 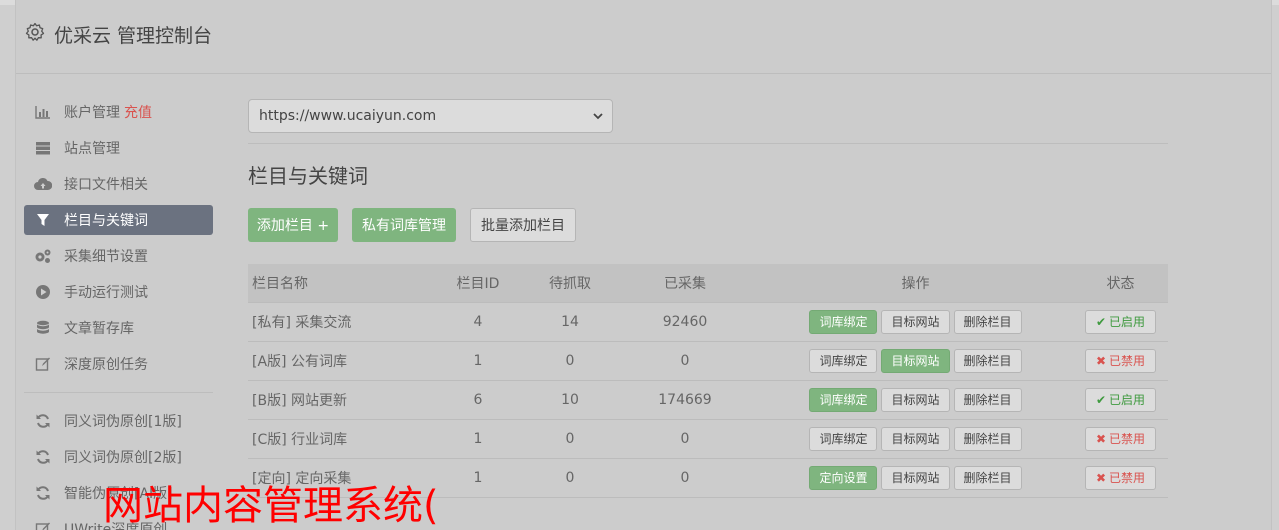 What do you see at coordinates (338, 438) in the screenshot?
I see `column-name-link: [C版] 行业词库` at bounding box center [338, 438].